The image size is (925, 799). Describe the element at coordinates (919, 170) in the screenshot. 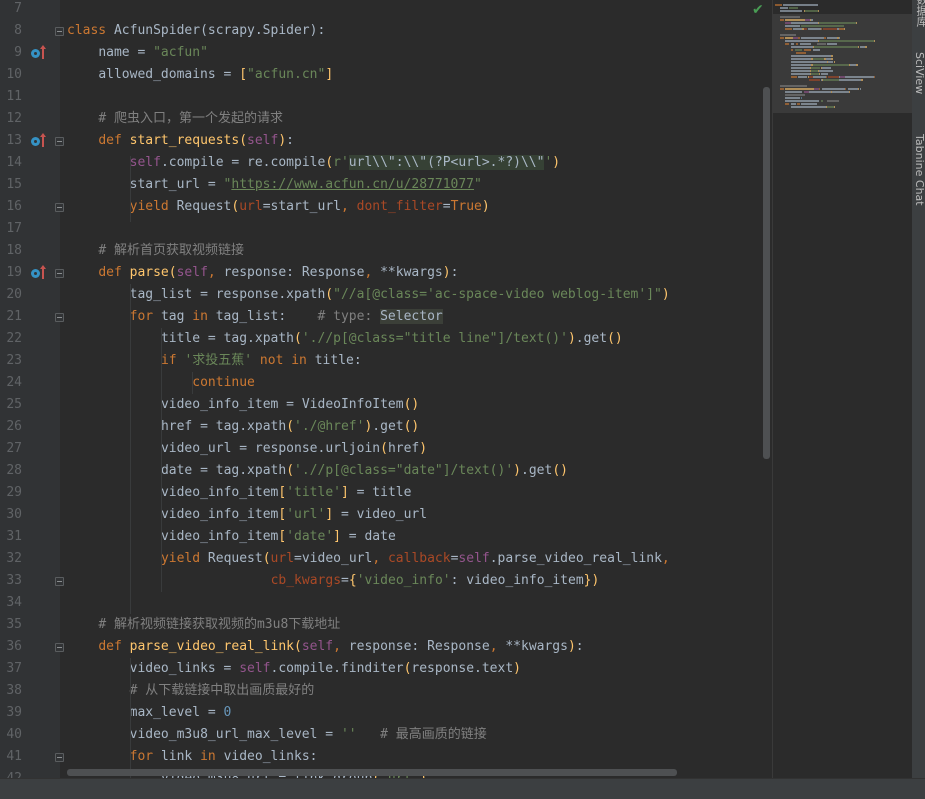

I see `tool-window-tabnine-chat: Tabnine Chat` at that location.